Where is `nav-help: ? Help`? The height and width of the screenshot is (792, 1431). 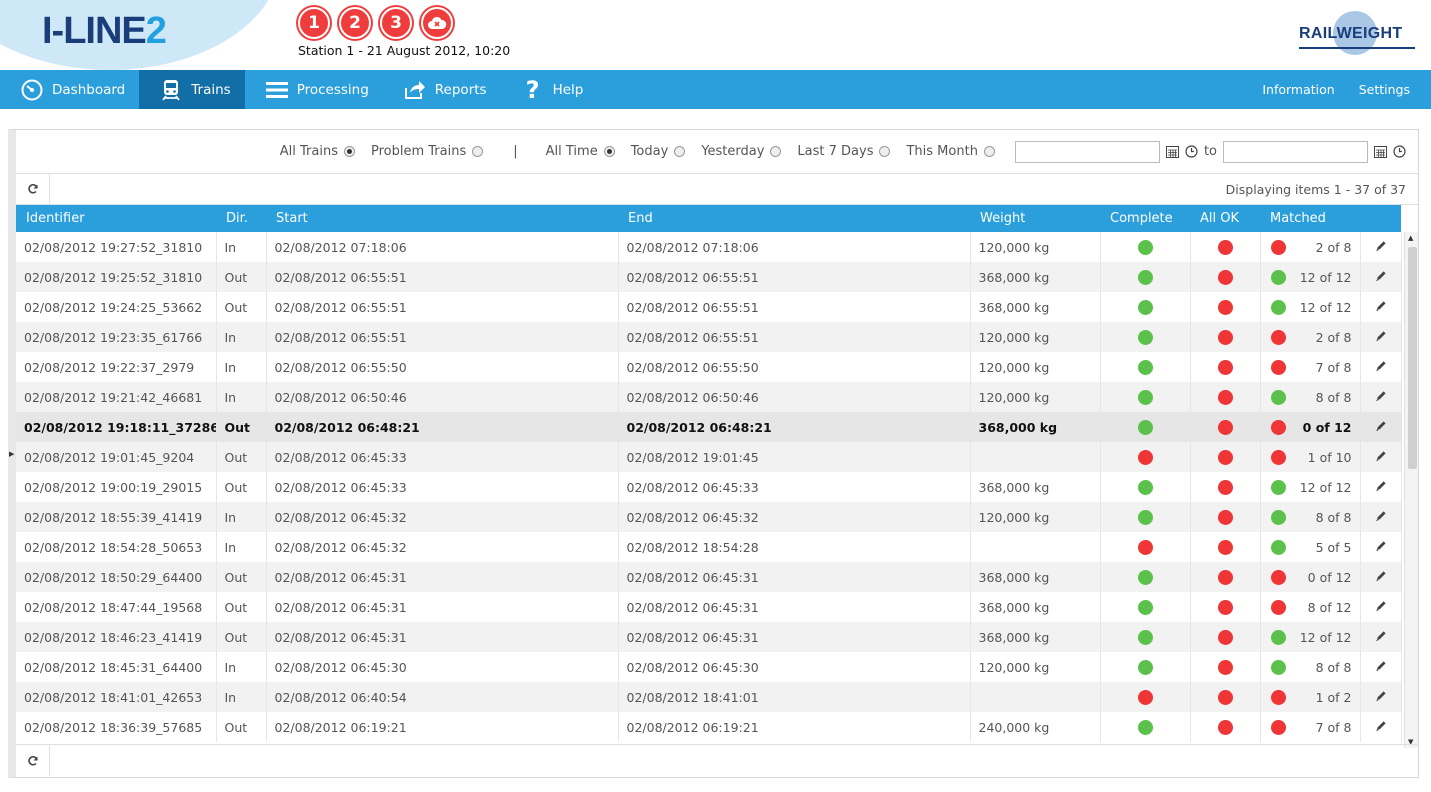 nav-help: ? Help is located at coordinates (549, 89).